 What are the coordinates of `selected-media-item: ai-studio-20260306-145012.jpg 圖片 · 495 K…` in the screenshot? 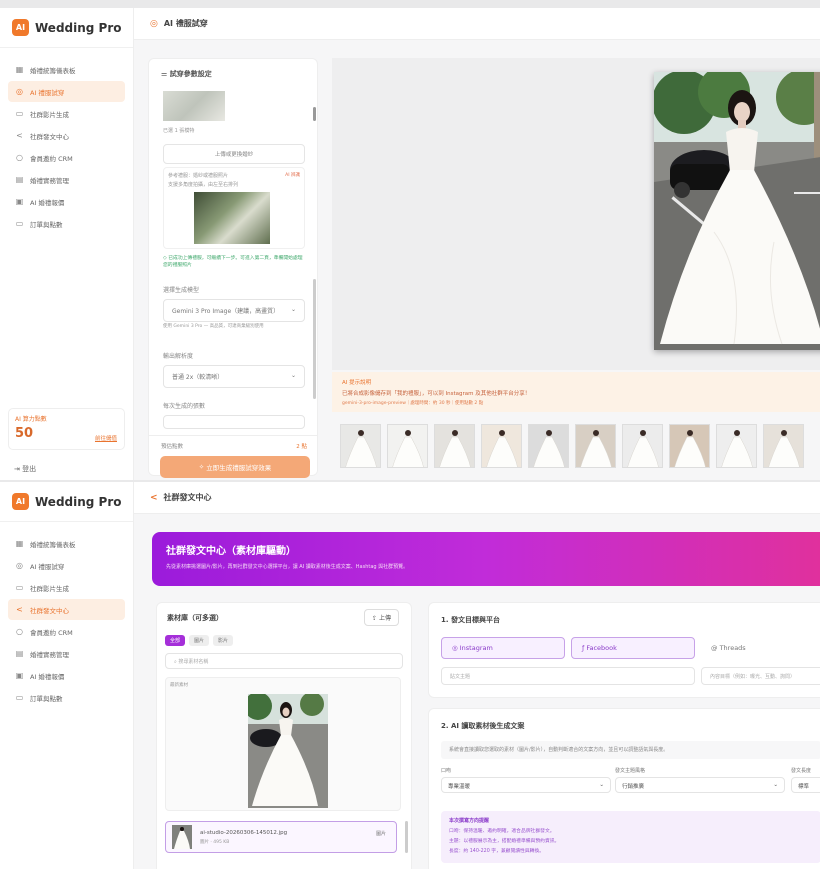 It's located at (281, 837).